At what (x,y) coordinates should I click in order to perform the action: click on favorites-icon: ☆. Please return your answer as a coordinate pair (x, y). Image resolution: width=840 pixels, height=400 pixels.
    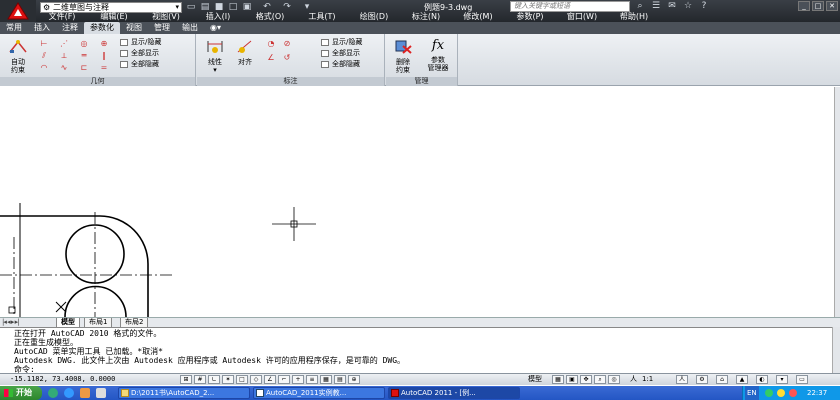
    Looking at the image, I should click on (688, 6).